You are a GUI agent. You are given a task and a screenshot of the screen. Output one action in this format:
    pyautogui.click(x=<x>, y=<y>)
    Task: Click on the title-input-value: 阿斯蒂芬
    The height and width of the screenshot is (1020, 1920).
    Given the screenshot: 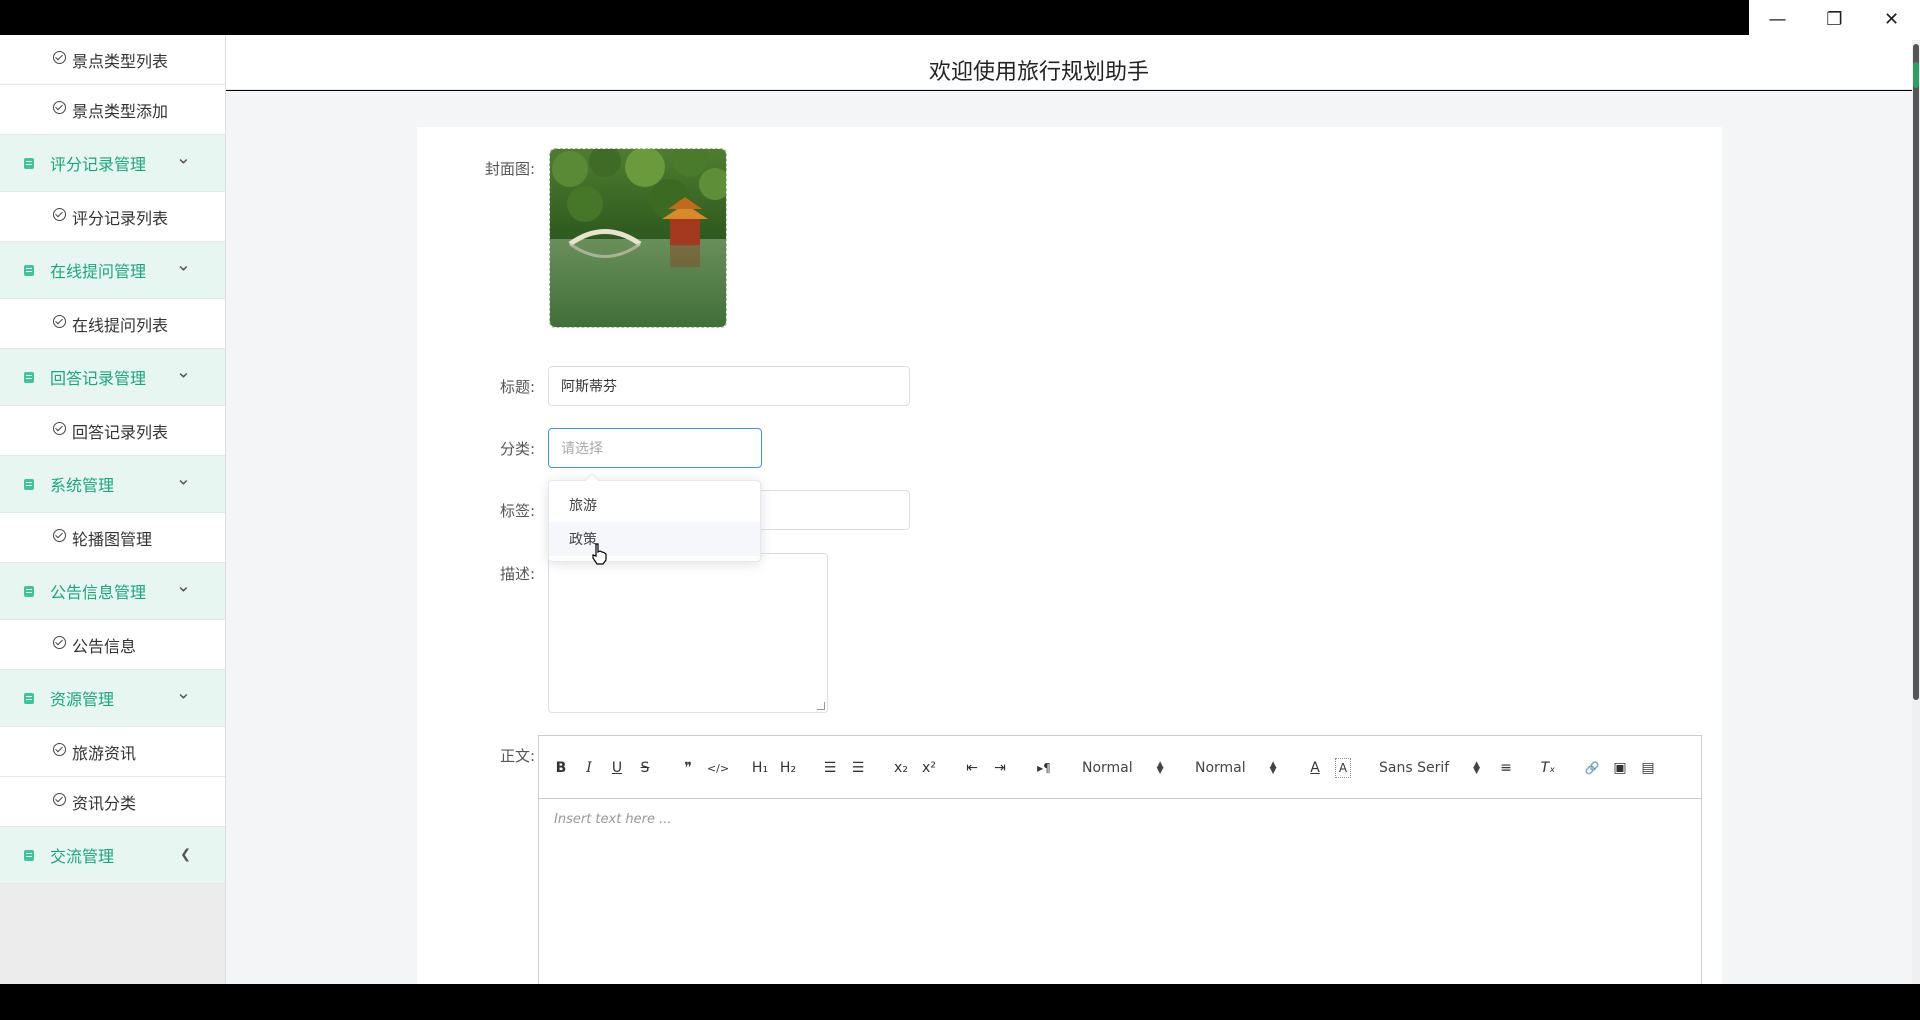 What is the action you would take?
    pyautogui.click(x=589, y=387)
    